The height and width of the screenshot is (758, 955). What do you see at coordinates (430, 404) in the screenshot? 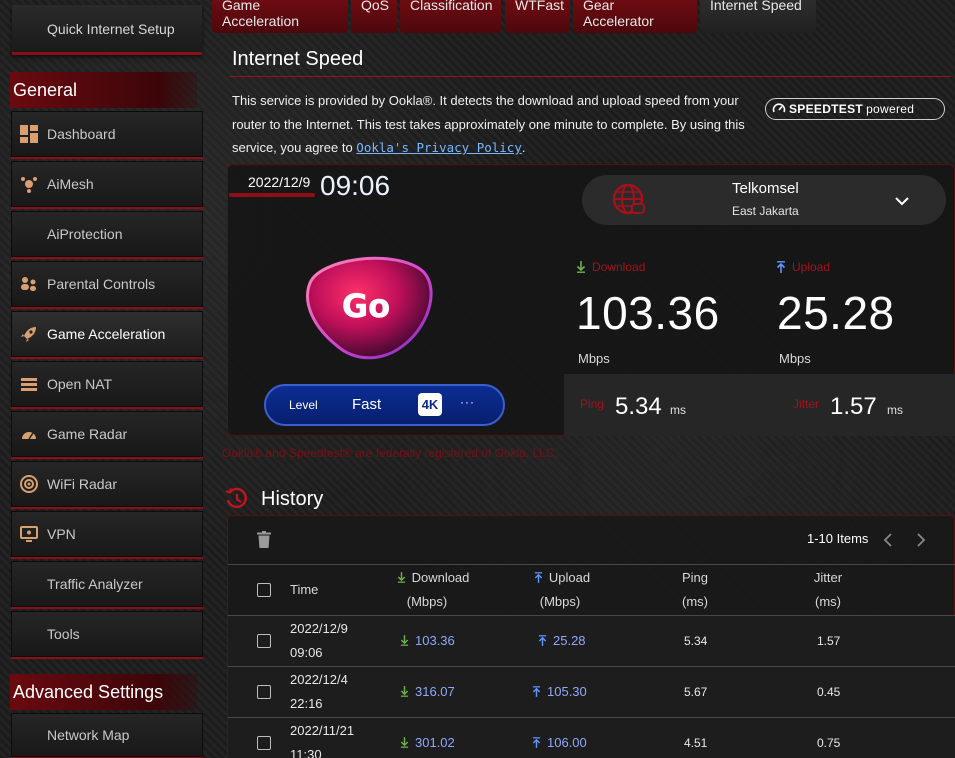
I see `4k-badge: 4K` at bounding box center [430, 404].